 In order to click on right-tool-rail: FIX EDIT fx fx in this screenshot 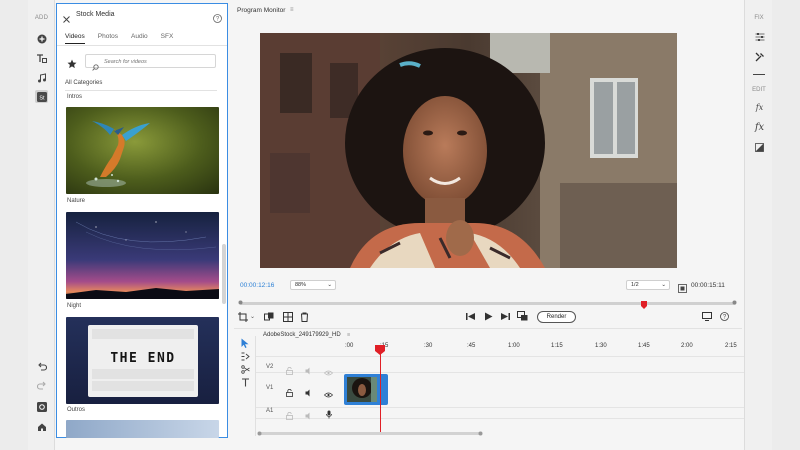, I will do `click(758, 225)`.